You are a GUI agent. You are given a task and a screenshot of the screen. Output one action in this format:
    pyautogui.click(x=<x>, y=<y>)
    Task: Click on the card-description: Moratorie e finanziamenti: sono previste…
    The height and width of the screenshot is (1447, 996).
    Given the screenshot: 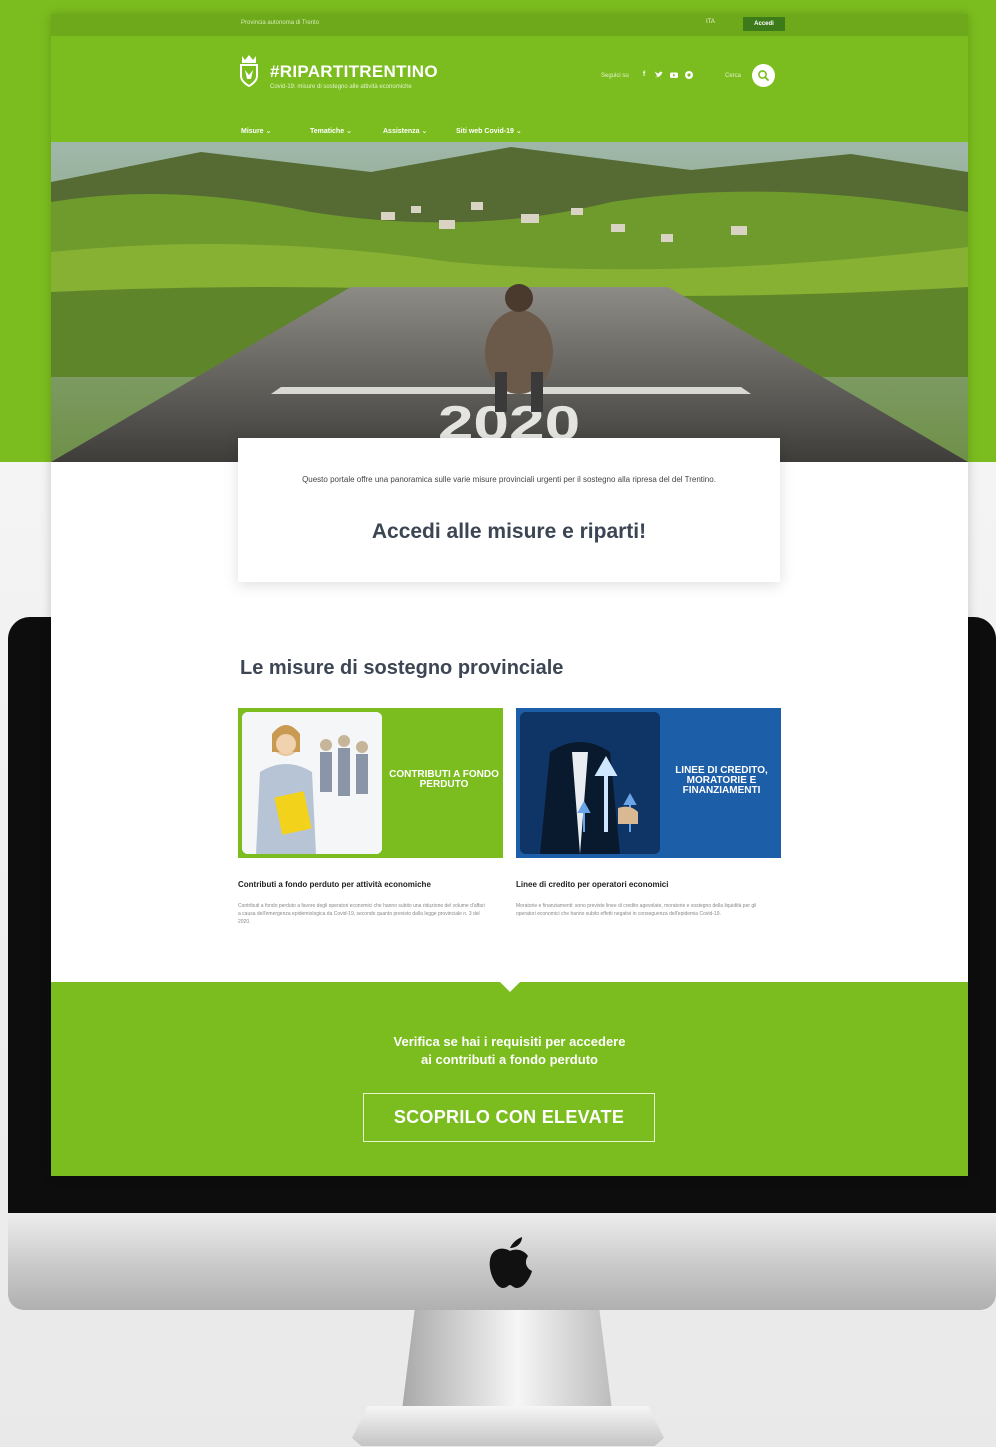 What is the action you would take?
    pyautogui.click(x=636, y=910)
    